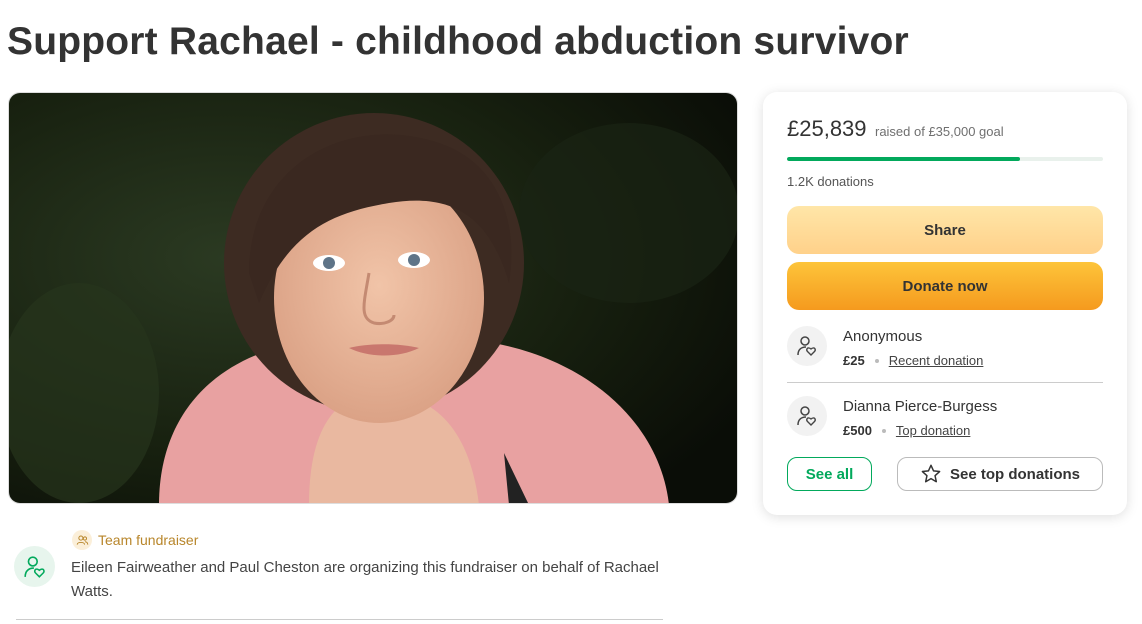 The width and height of the screenshot is (1142, 624). Describe the element at coordinates (1014, 474) in the screenshot. I see `see-top-donations-label: See top donations` at that location.